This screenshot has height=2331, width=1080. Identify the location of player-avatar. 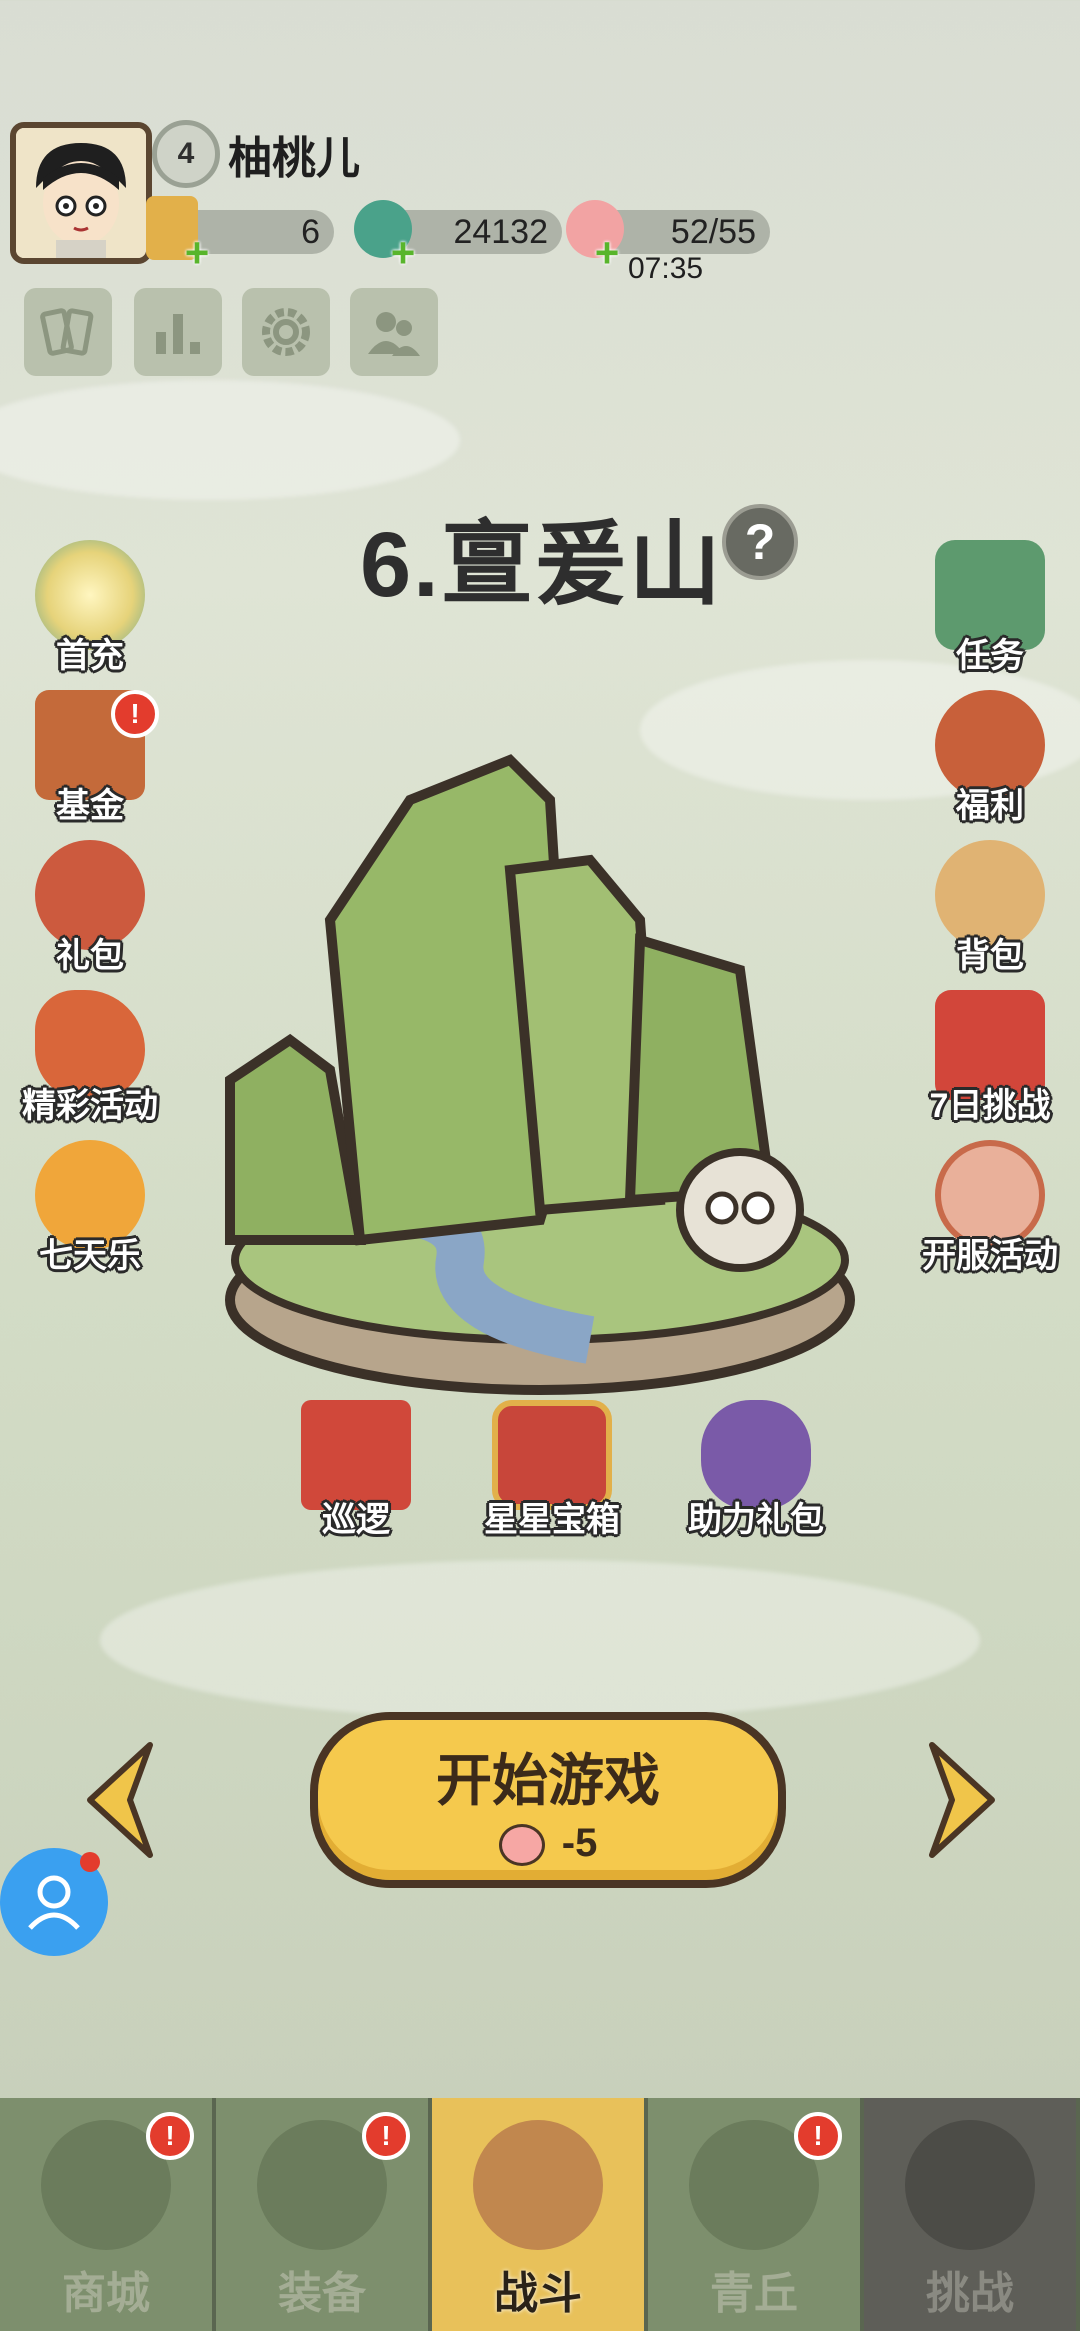
(81, 193).